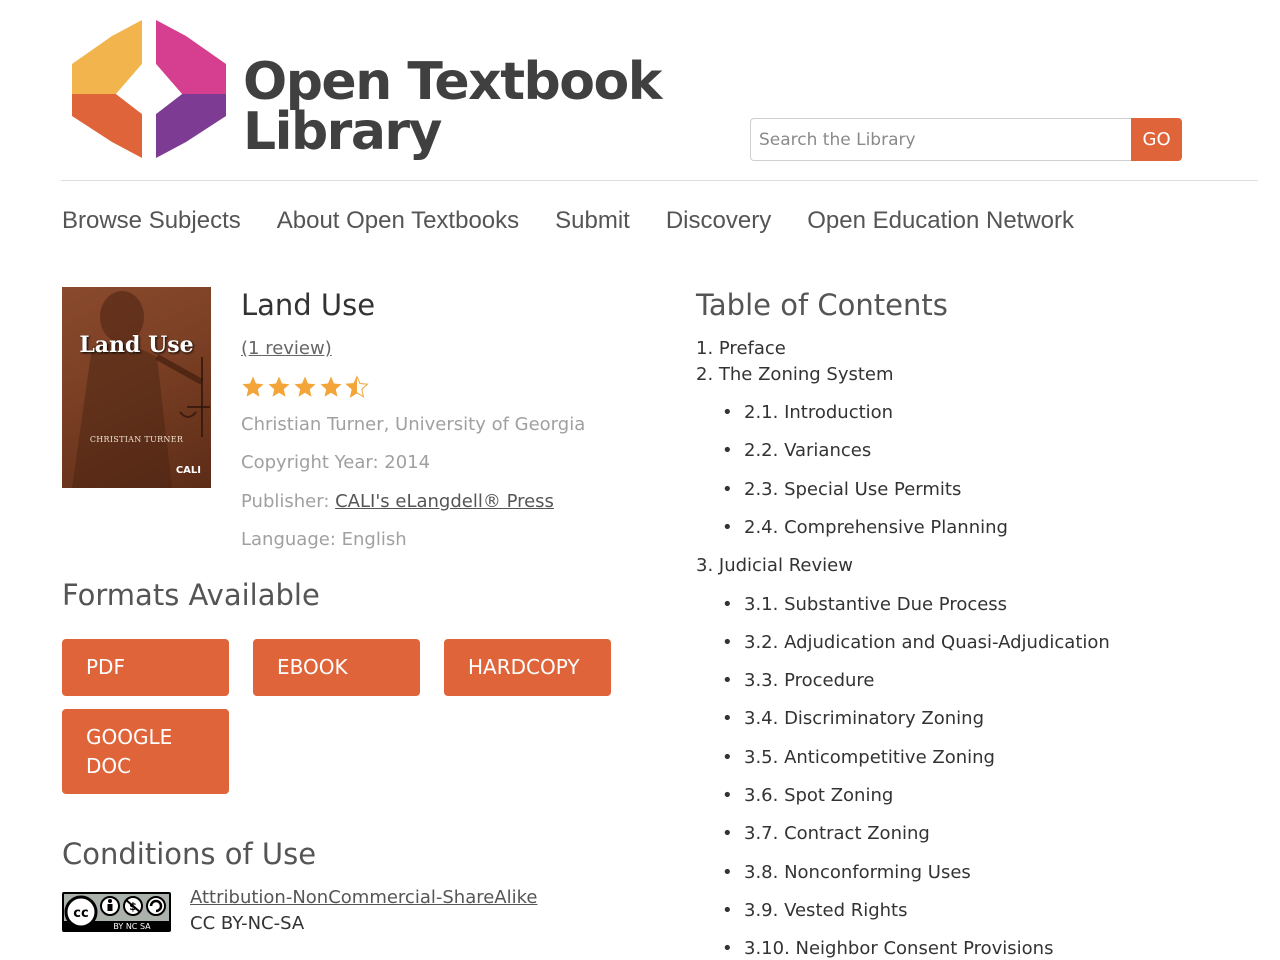  I want to click on toc-item: 1. Preface, so click(741, 348).